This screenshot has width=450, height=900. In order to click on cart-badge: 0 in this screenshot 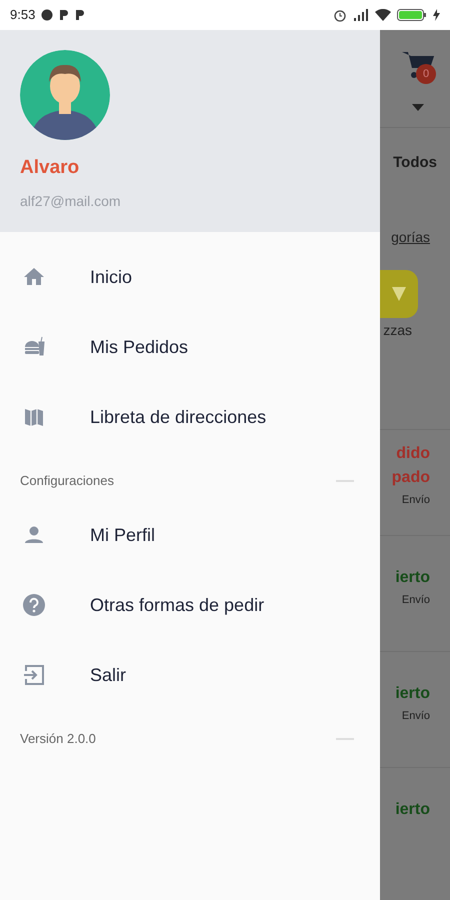, I will do `click(426, 74)`.